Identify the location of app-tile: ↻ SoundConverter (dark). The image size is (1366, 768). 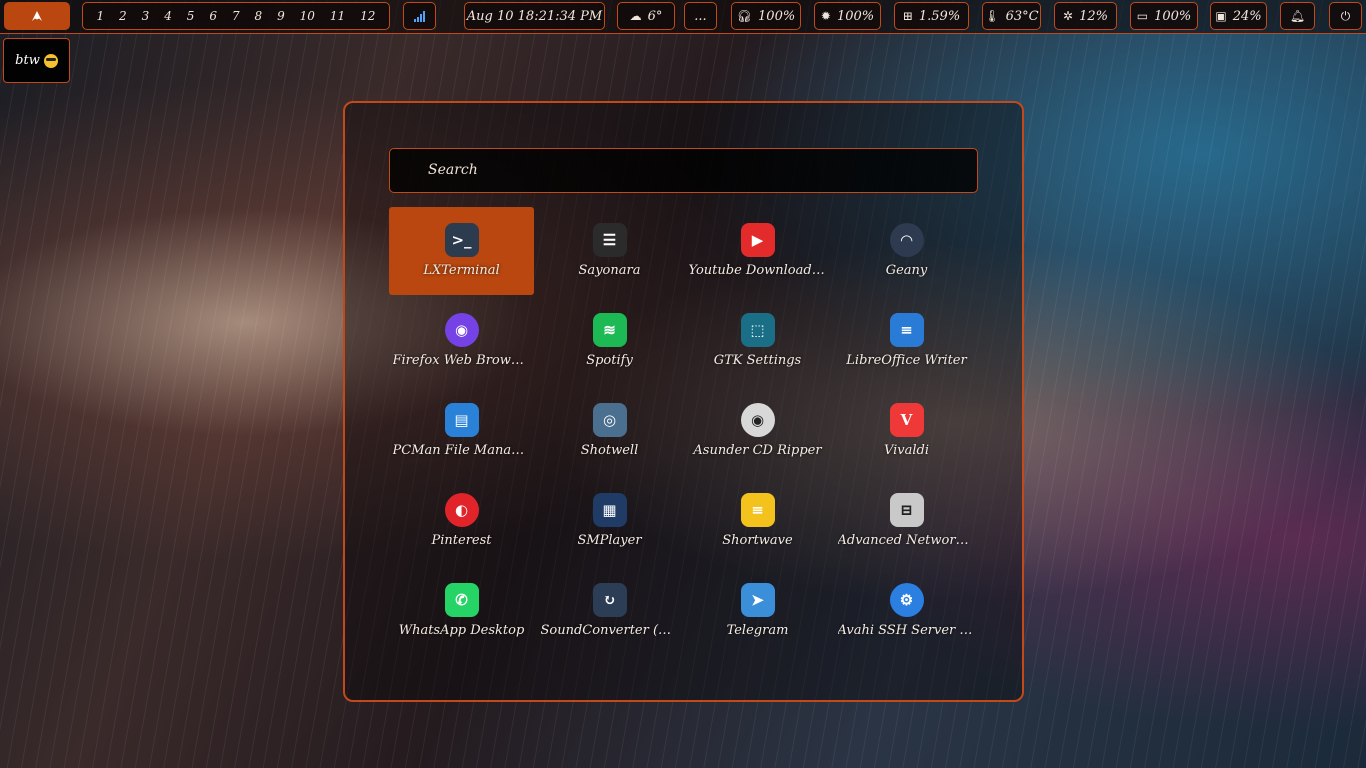
(609, 611).